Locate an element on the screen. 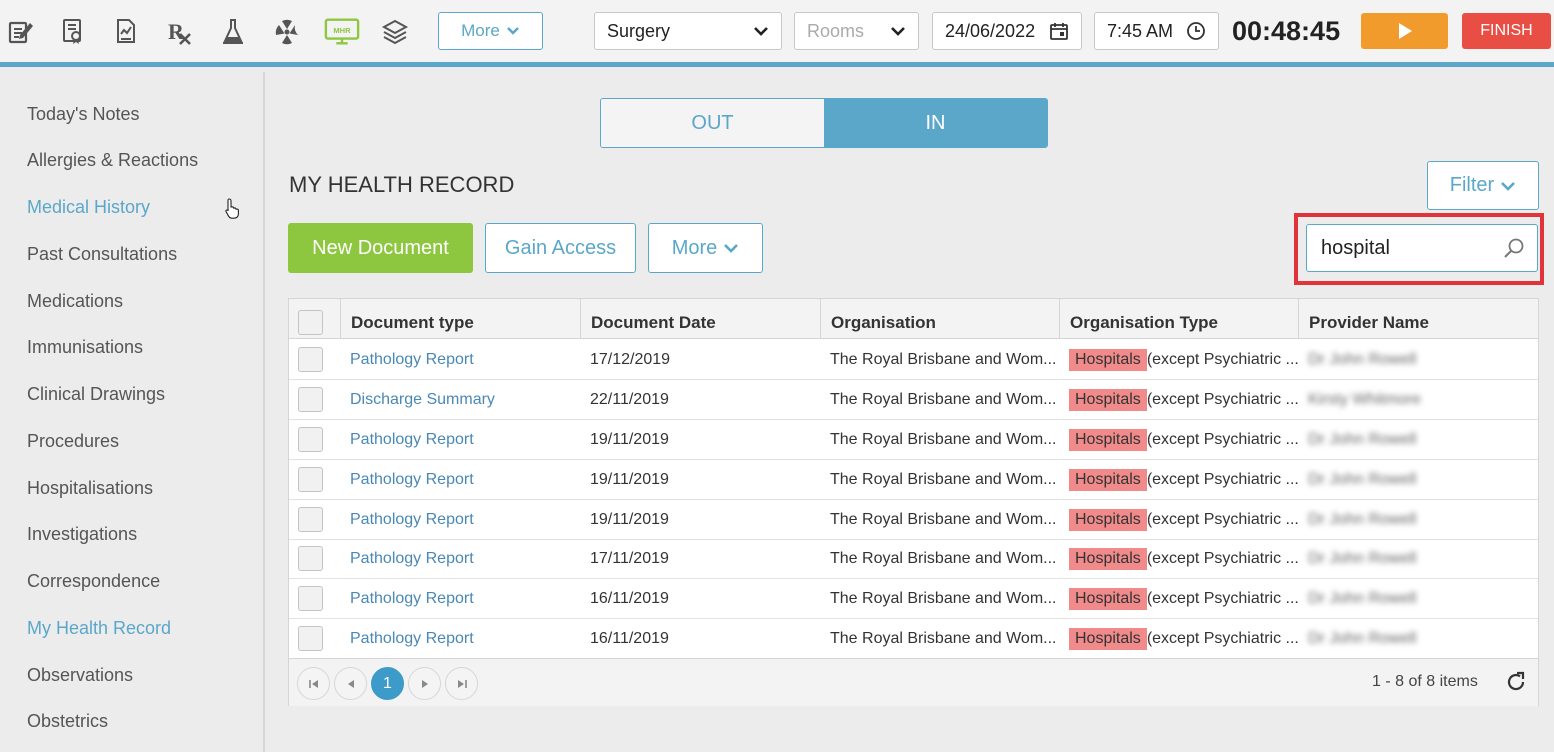  consult-timer: 00:48:45 is located at coordinates (1286, 31).